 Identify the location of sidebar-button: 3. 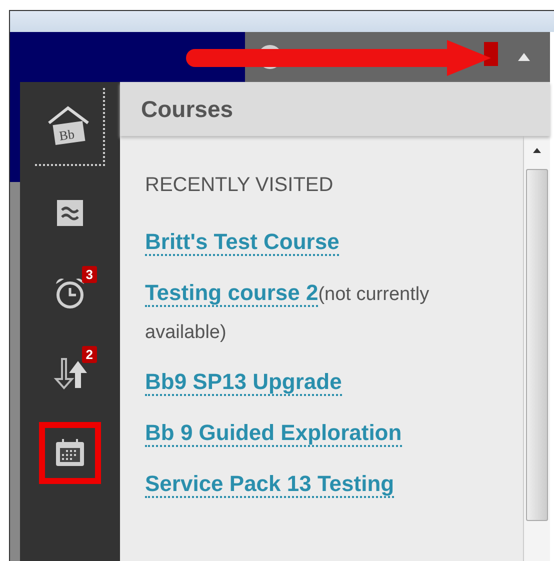
(70, 293).